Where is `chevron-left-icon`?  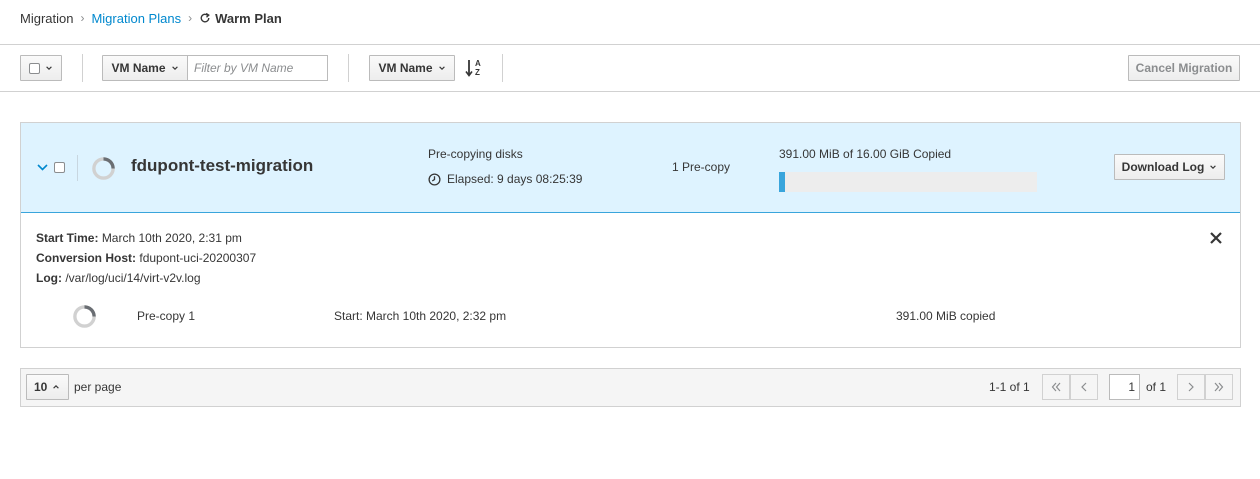 chevron-left-icon is located at coordinates (1084, 387).